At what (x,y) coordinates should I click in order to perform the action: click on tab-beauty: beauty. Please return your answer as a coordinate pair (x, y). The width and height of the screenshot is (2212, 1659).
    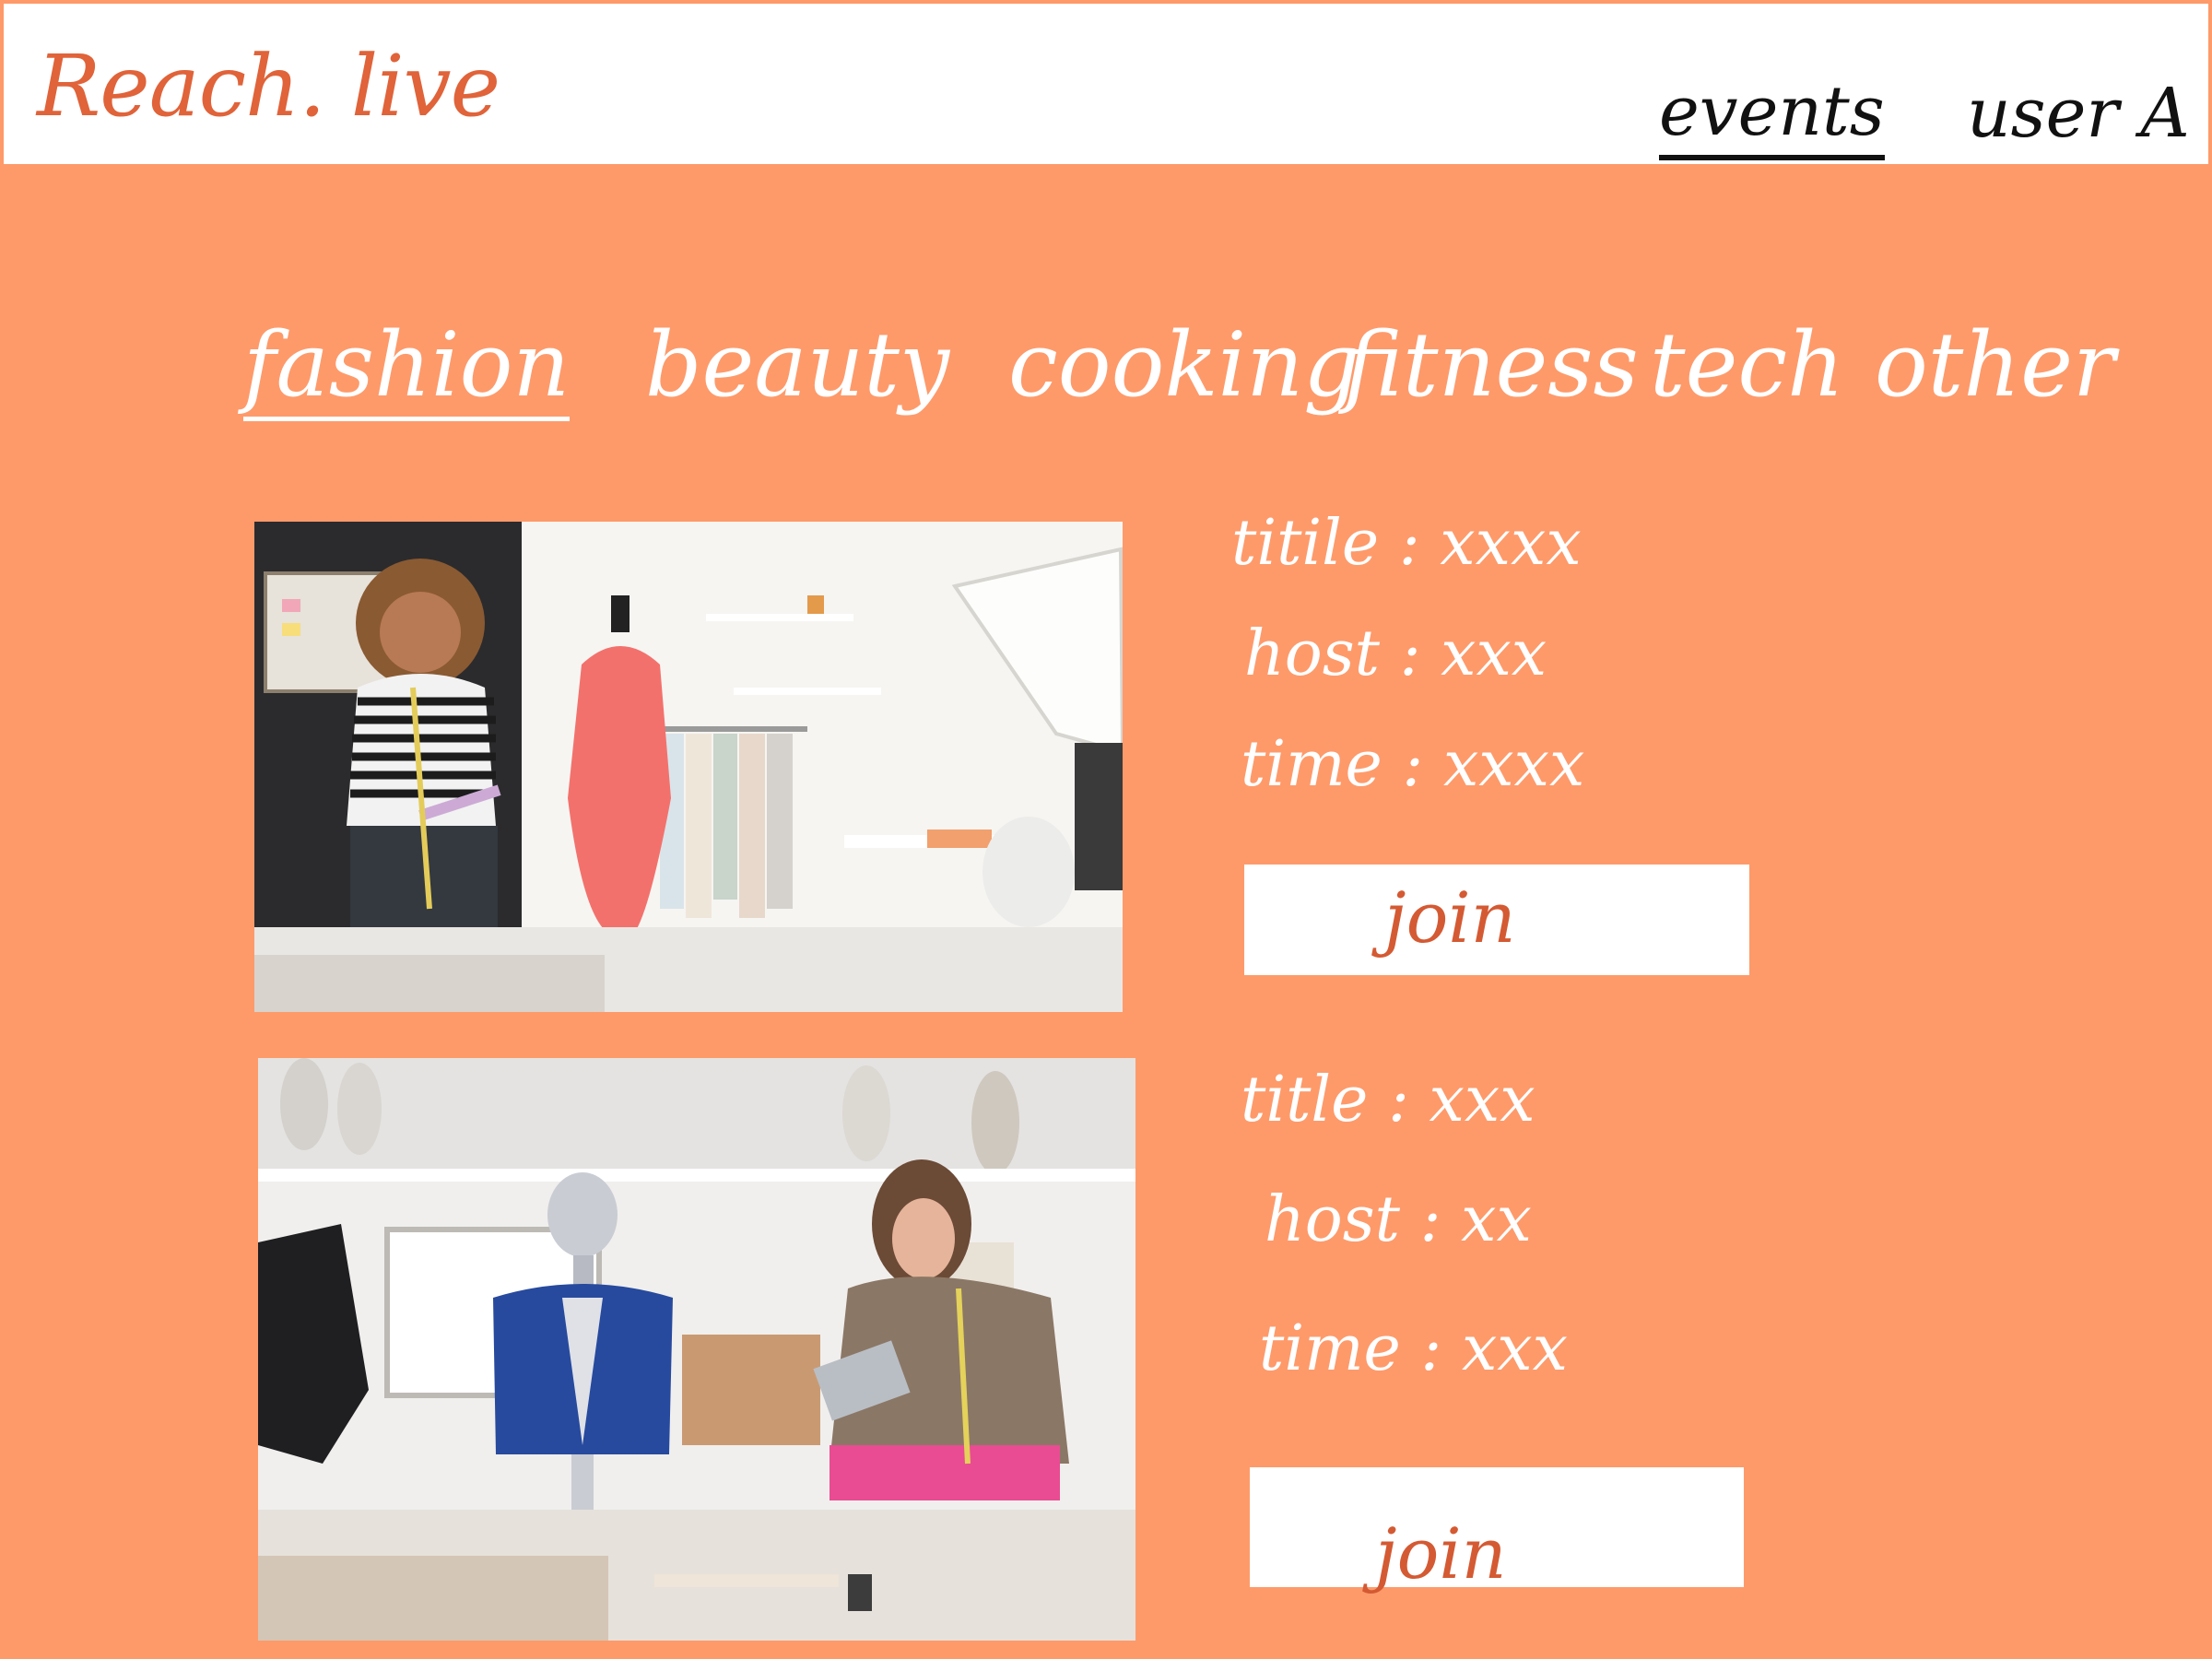
    Looking at the image, I should click on (797, 365).